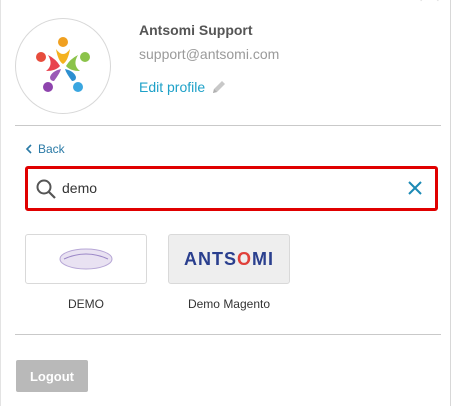 The height and width of the screenshot is (406, 451). I want to click on logout-button: Logout, so click(52, 376).